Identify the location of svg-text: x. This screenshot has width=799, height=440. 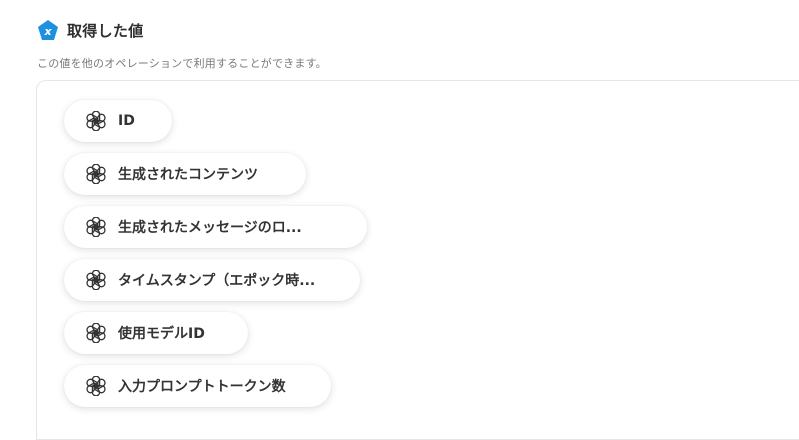
(47, 31).